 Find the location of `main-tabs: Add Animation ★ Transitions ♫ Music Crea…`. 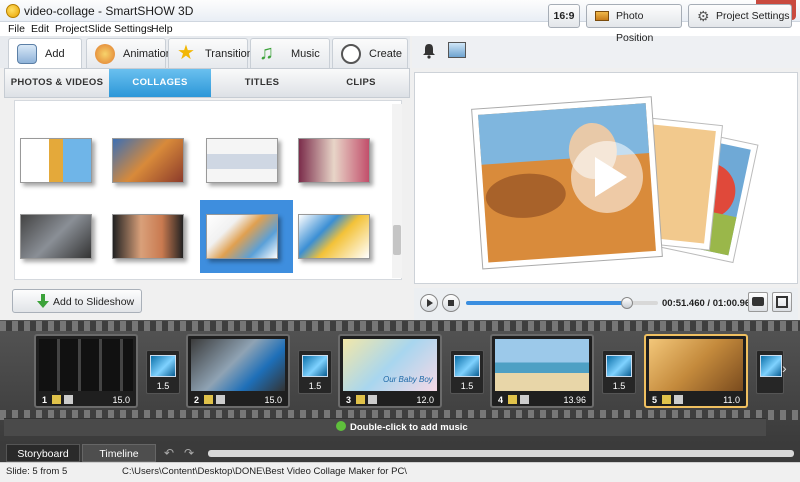

main-tabs: Add Animation ★ Transitions ♫ Music Crea… is located at coordinates (205, 52).